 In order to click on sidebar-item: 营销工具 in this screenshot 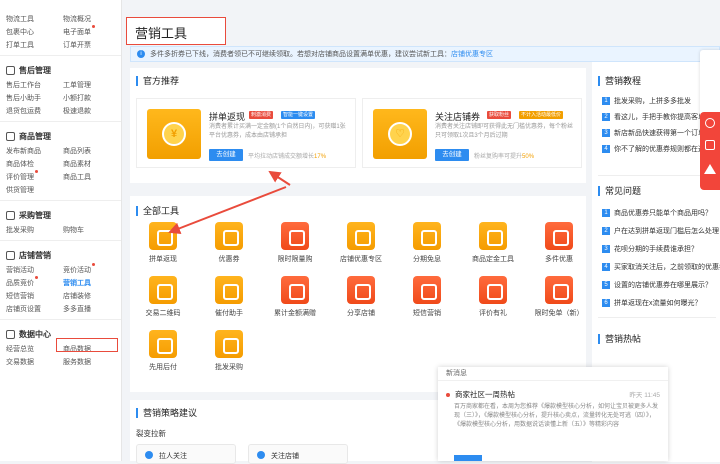, I will do `click(91, 283)`.